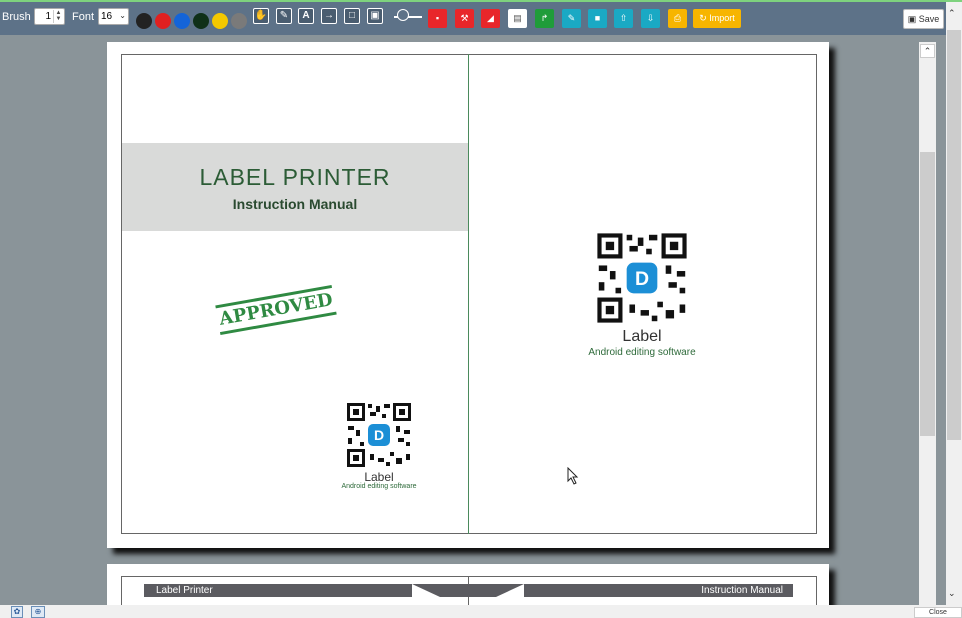  What do you see at coordinates (239, 21) in the screenshot?
I see `color-swatch-gray` at bounding box center [239, 21].